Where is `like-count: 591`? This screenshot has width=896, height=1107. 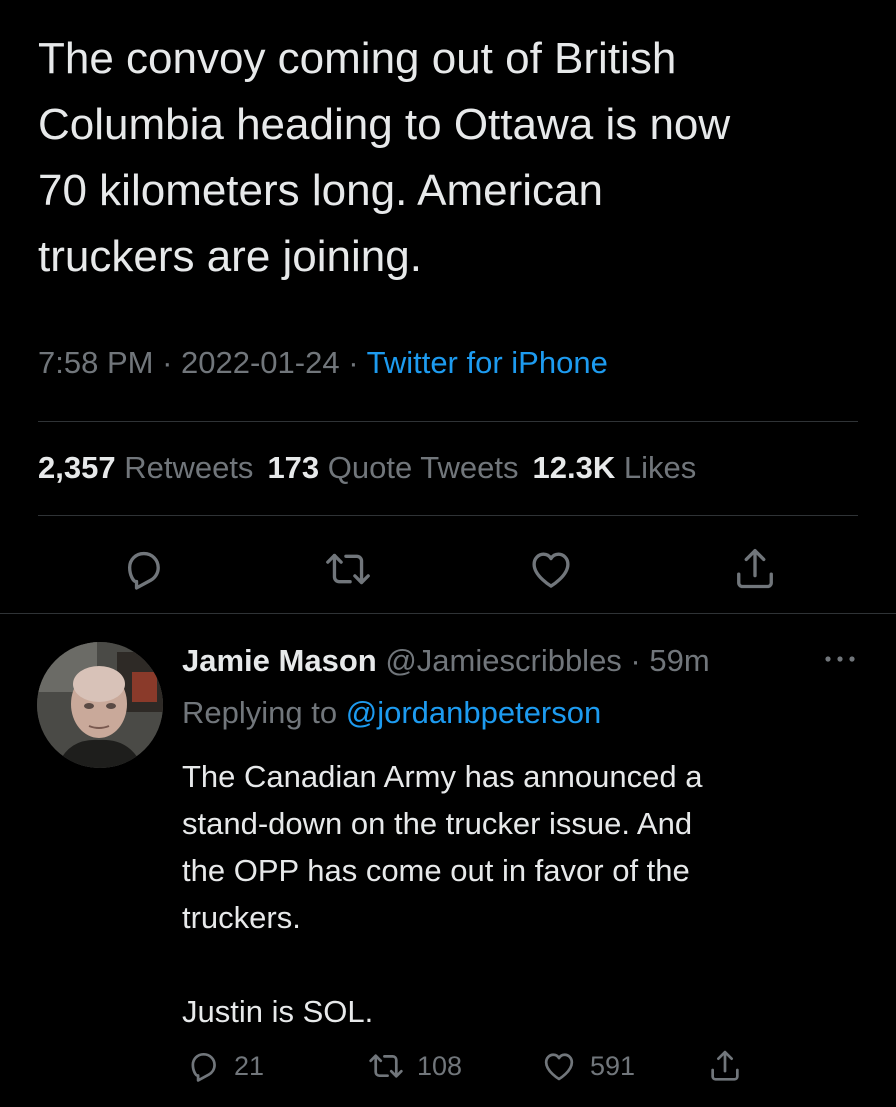
like-count: 591 is located at coordinates (613, 1065).